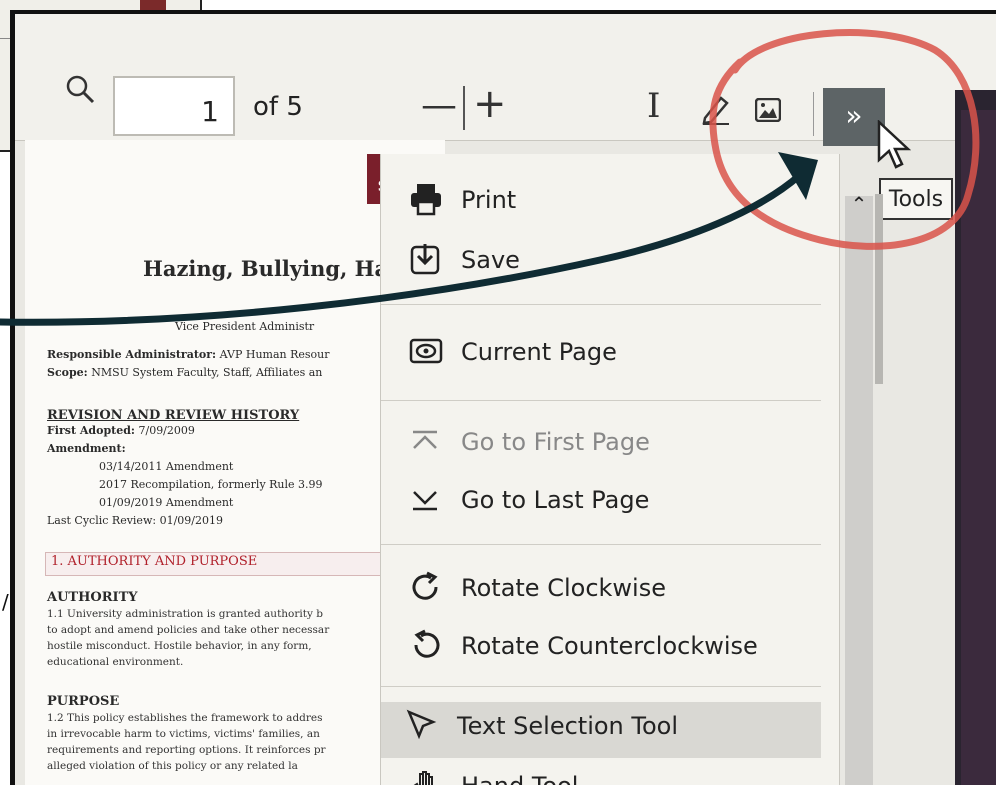 The height and width of the screenshot is (785, 996). Describe the element at coordinates (83, 701) in the screenshot. I see `purpose-heading: PURPOSE` at that location.